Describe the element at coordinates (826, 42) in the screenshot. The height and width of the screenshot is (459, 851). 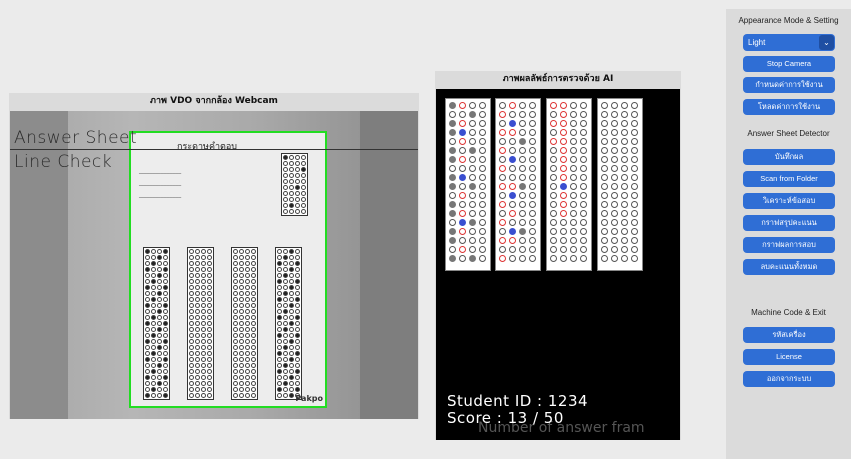
I see `chevron-down-icon: ⌄` at that location.